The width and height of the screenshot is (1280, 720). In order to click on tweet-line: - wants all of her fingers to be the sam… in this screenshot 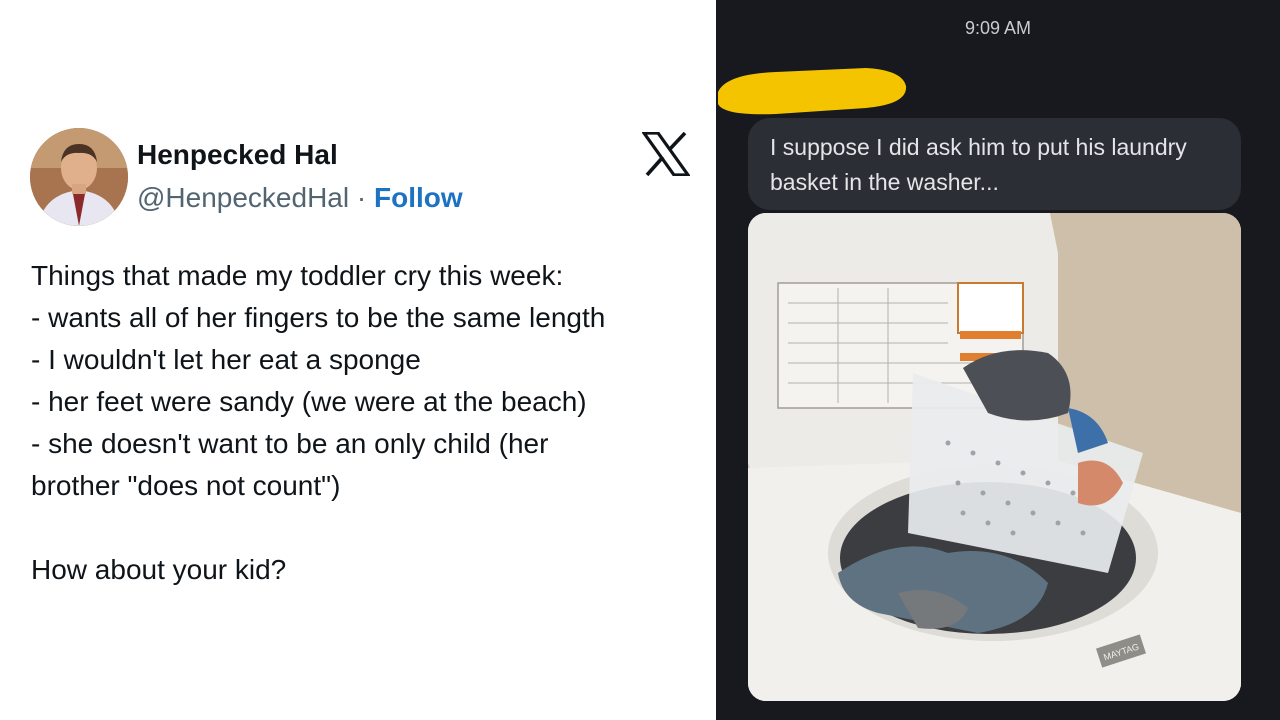, I will do `click(318, 317)`.